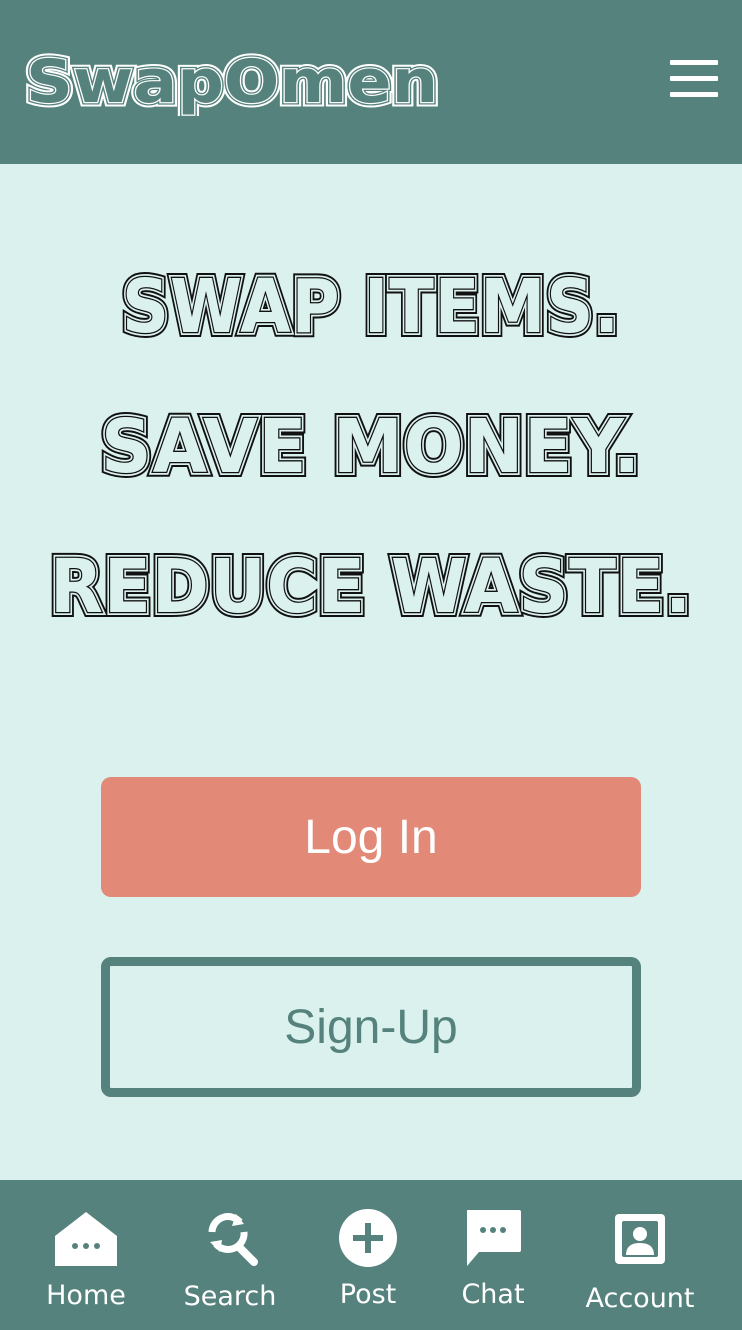 Image resolution: width=742 pixels, height=1330 pixels. Describe the element at coordinates (368, 1294) in the screenshot. I see `nav-label-post: Post` at that location.